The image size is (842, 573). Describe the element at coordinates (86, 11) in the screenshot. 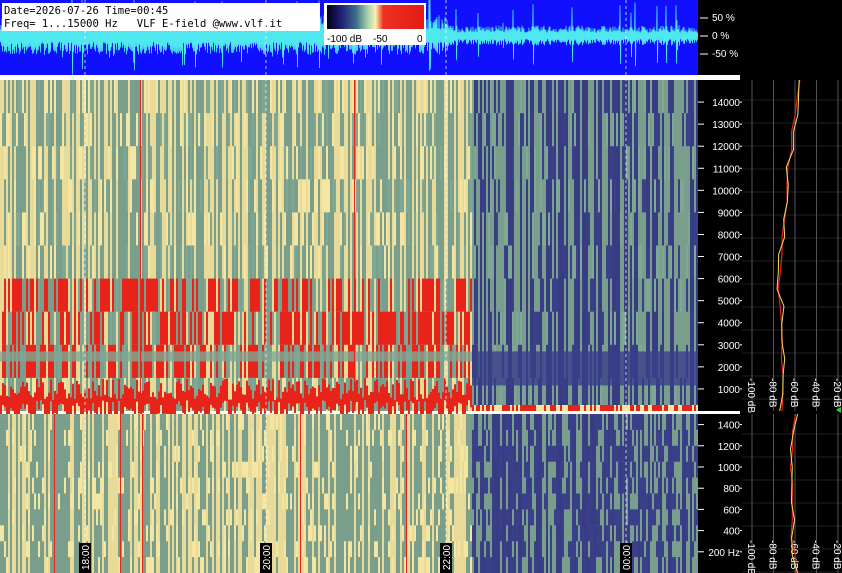

I see `header-date-time: Date=2026-07-26 Time=00:45` at that location.